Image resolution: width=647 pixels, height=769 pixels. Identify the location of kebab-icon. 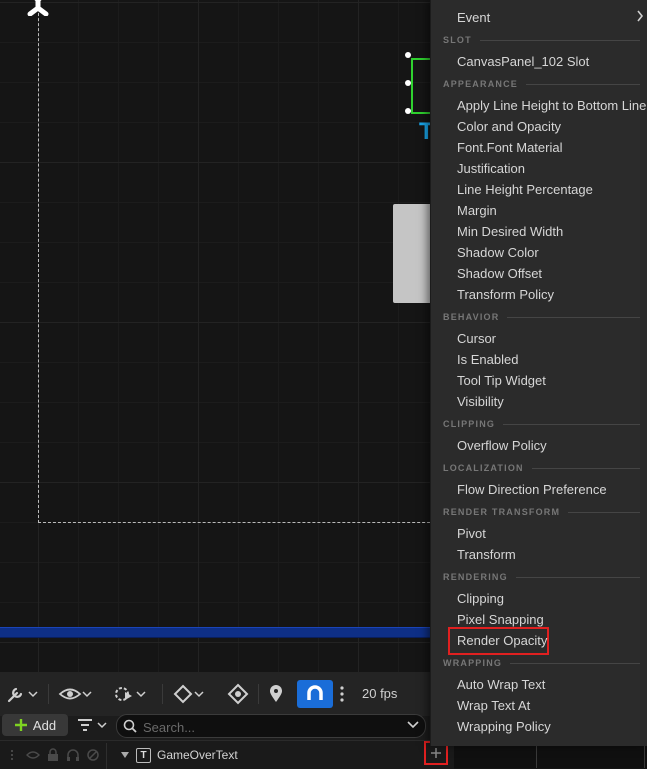
(342, 694).